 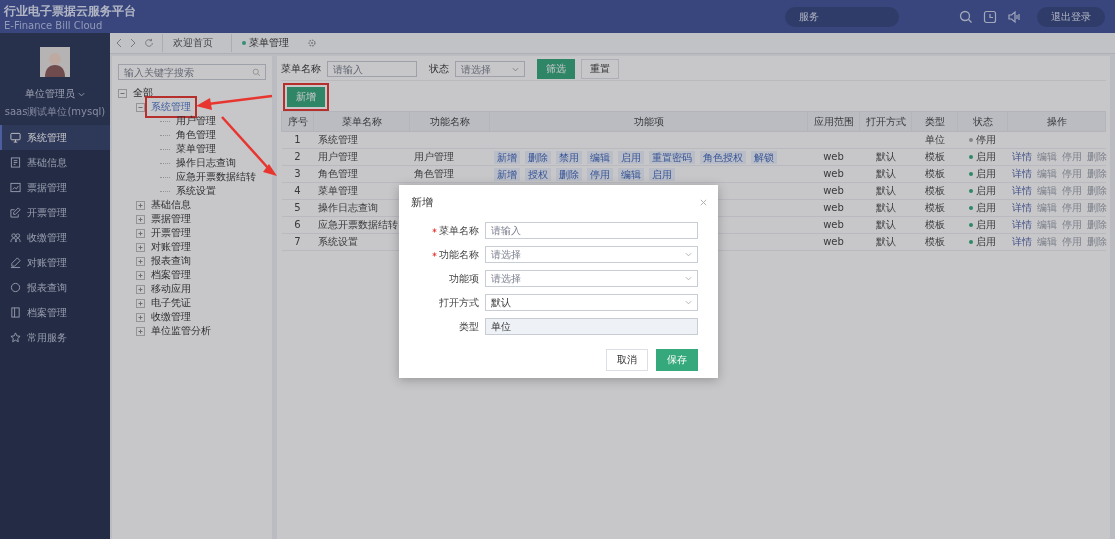 I want to click on form-label: 类型, so click(x=469, y=326).